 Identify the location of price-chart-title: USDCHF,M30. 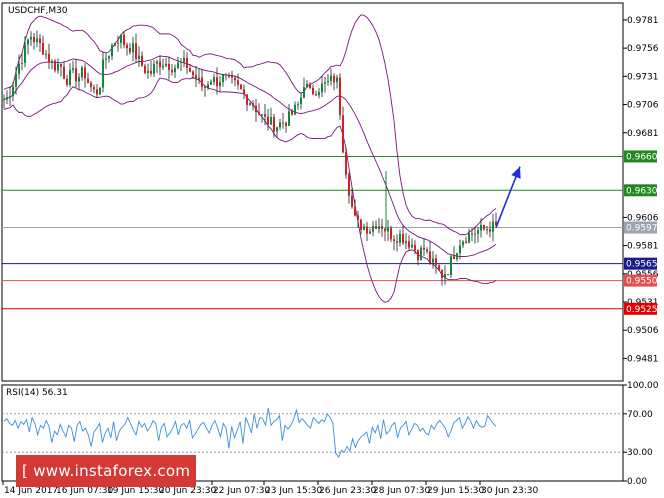
(38, 11).